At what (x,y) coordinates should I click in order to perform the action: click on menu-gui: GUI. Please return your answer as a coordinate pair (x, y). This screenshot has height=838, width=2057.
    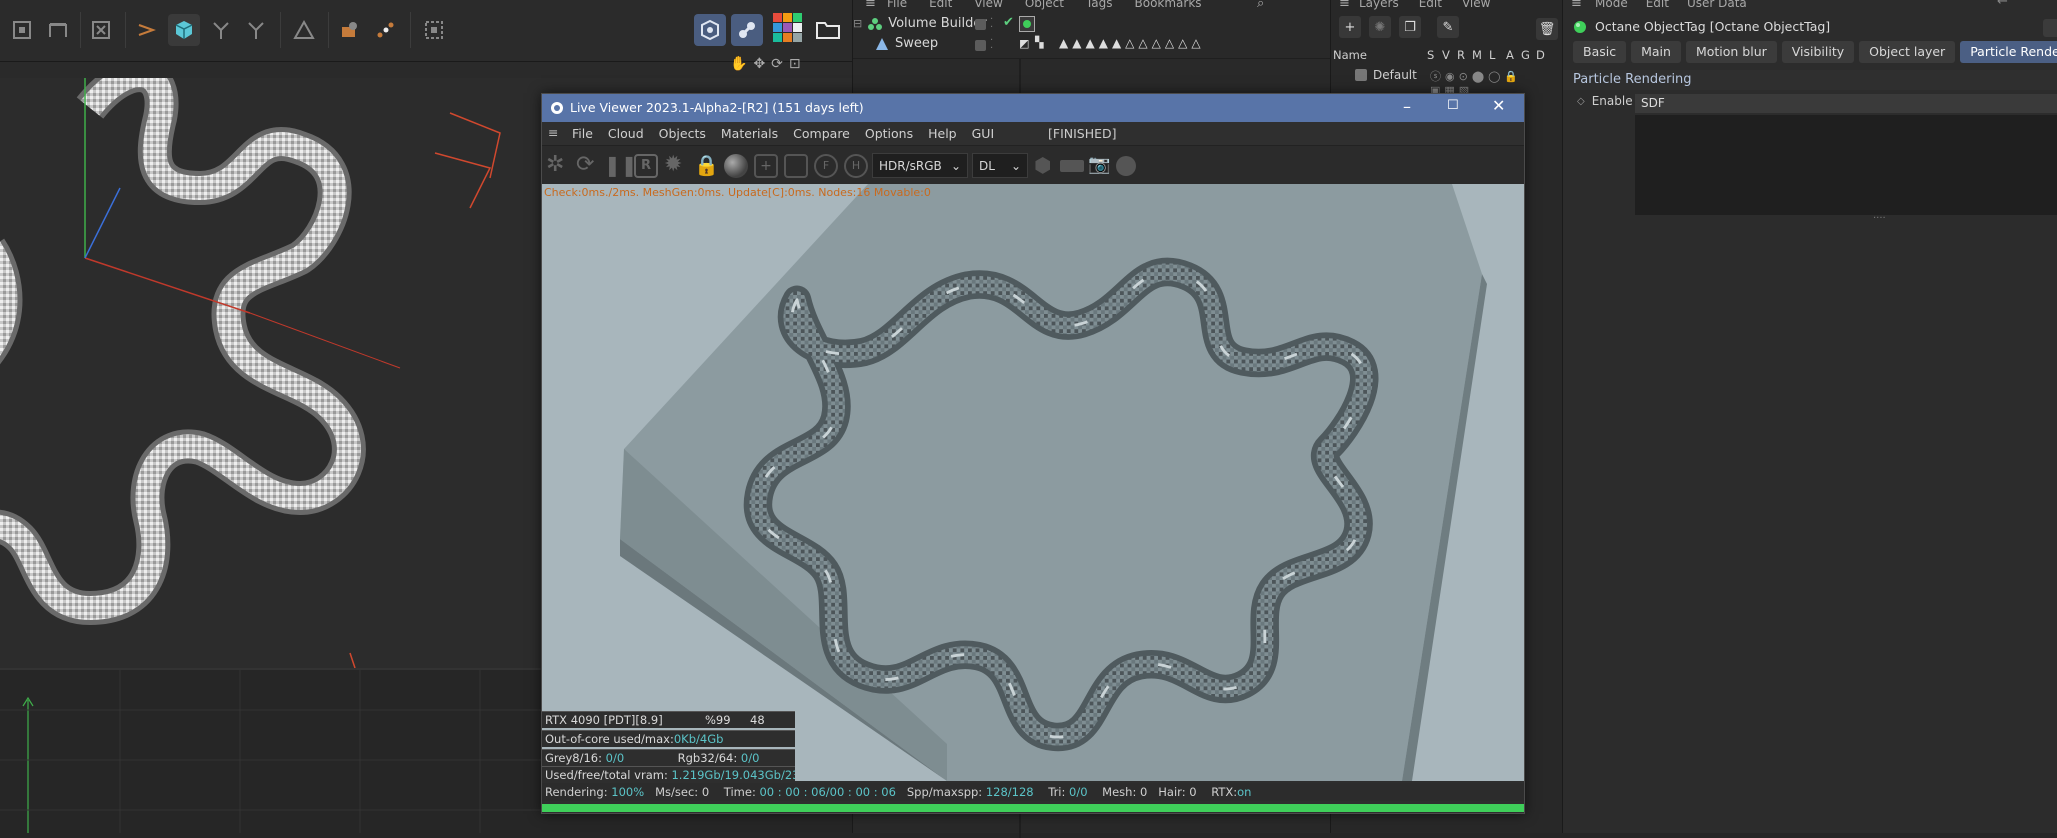
    Looking at the image, I should click on (983, 133).